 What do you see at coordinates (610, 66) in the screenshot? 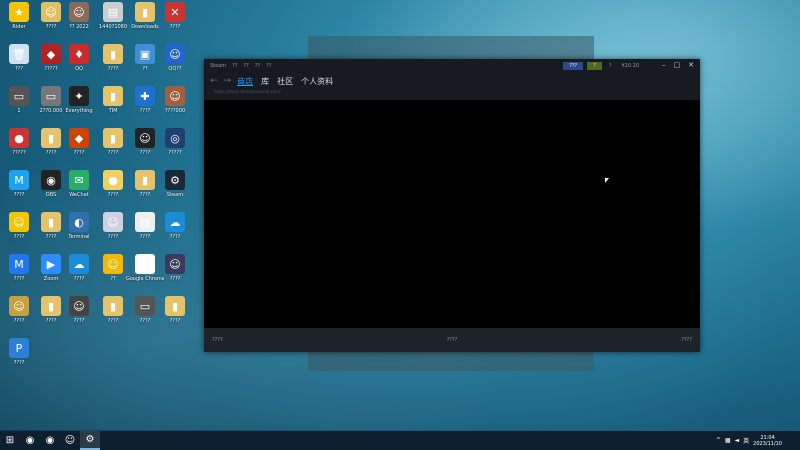
I see `steam-help-button: ?` at bounding box center [610, 66].